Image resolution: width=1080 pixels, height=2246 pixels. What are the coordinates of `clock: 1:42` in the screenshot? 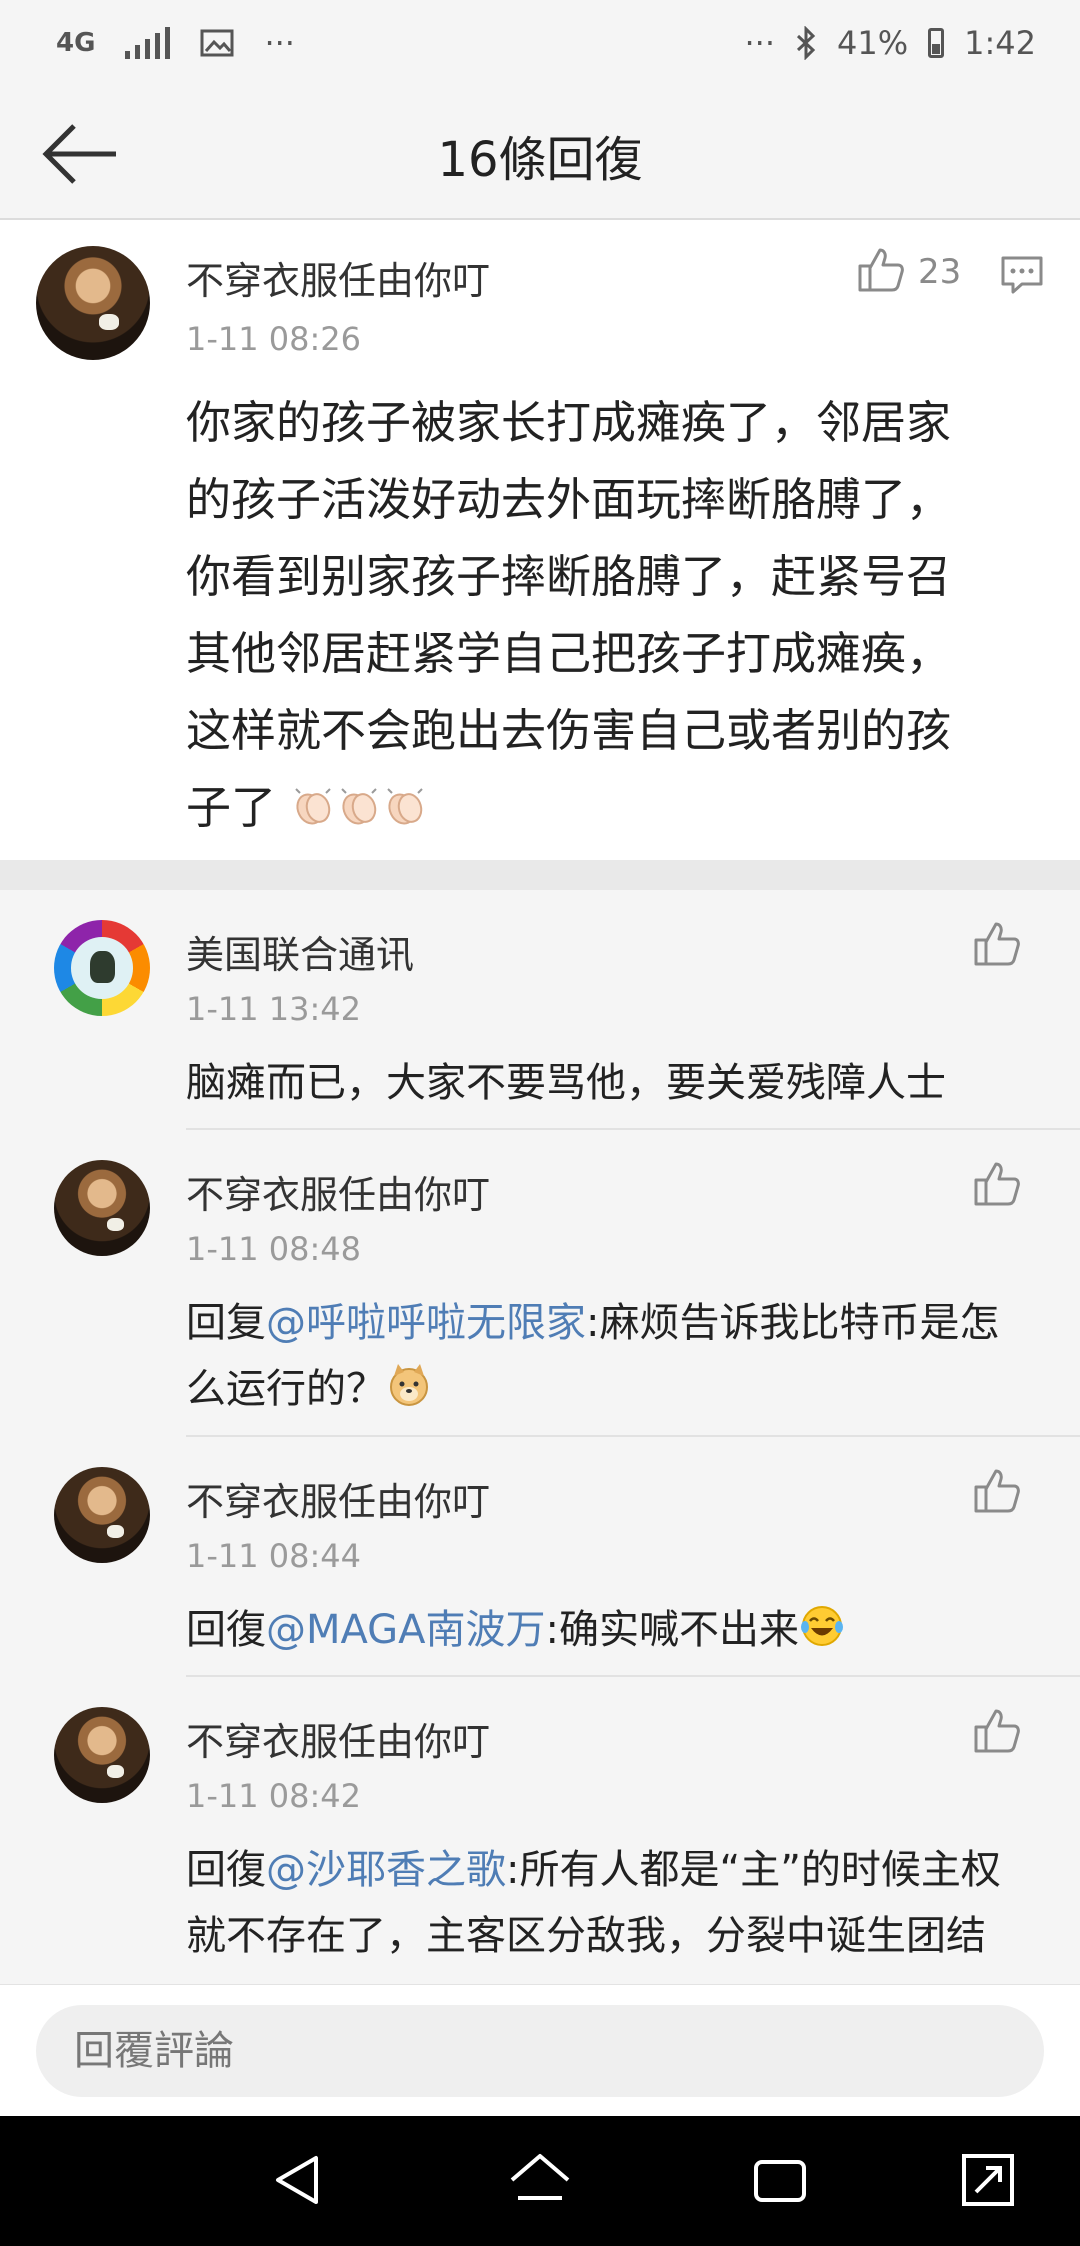 It's located at (1000, 43).